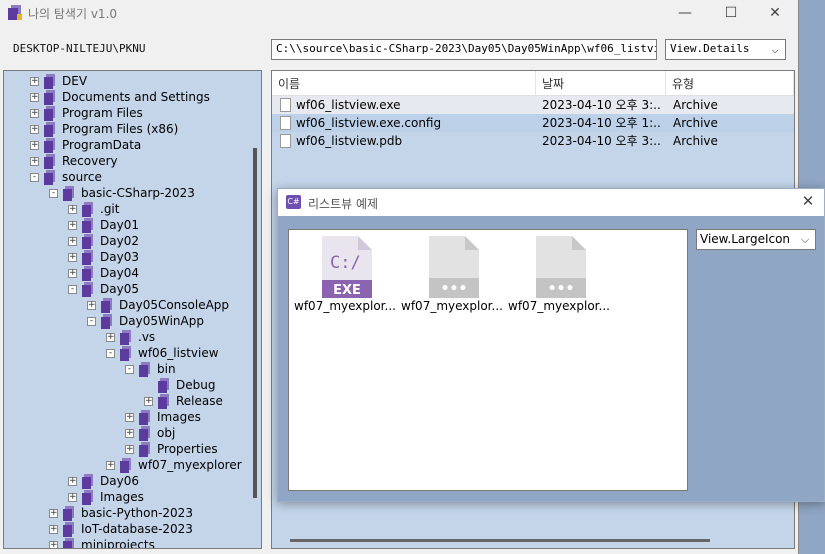 The width and height of the screenshot is (825, 554). I want to click on tree-node: + DEV, so click(58, 81).